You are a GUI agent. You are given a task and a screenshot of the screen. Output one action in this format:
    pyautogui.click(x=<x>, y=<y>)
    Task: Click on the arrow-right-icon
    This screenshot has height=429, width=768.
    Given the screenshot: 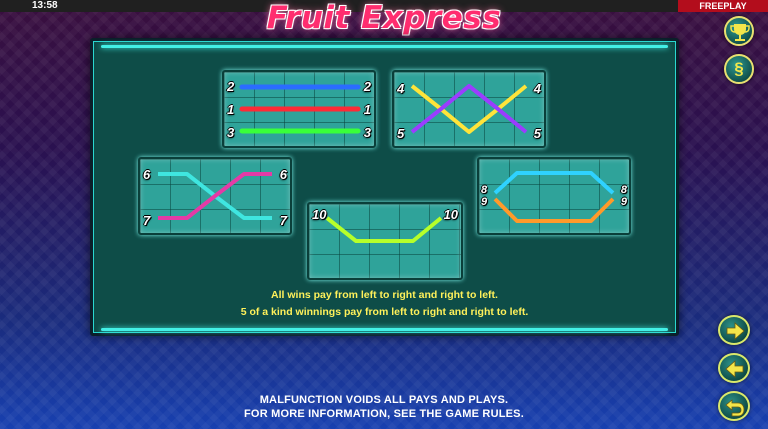 What is the action you would take?
    pyautogui.click(x=735, y=331)
    